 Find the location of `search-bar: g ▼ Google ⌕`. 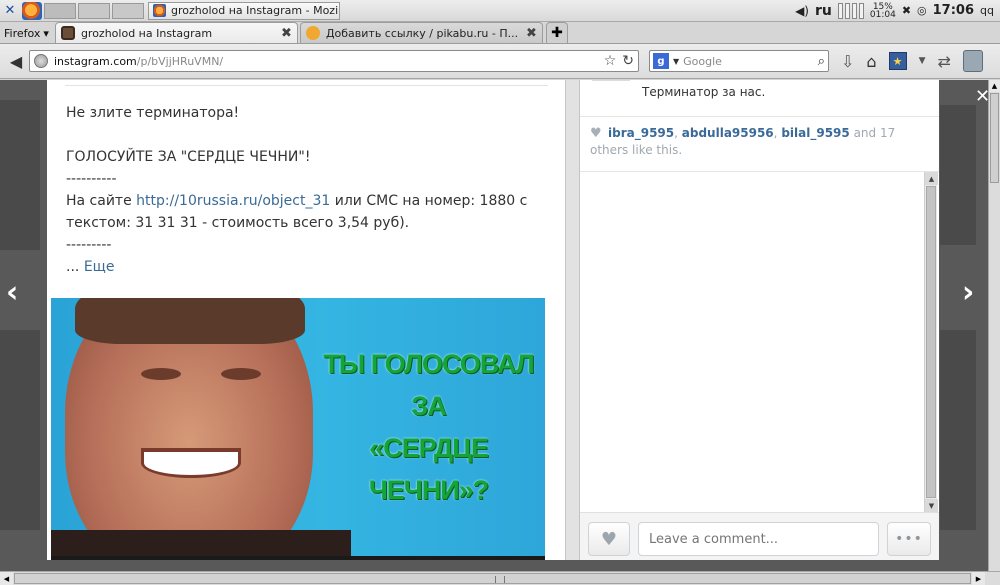

search-bar: g ▼ Google ⌕ is located at coordinates (739, 61).